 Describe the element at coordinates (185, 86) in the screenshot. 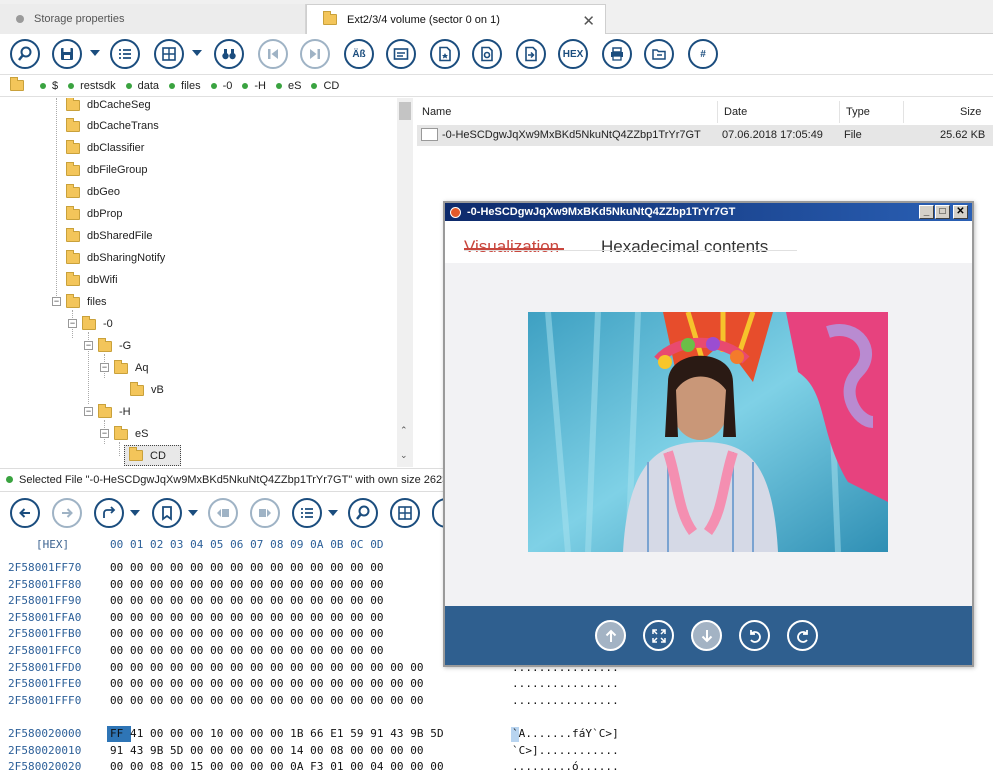

I see `breadcrumb-item: files` at that location.